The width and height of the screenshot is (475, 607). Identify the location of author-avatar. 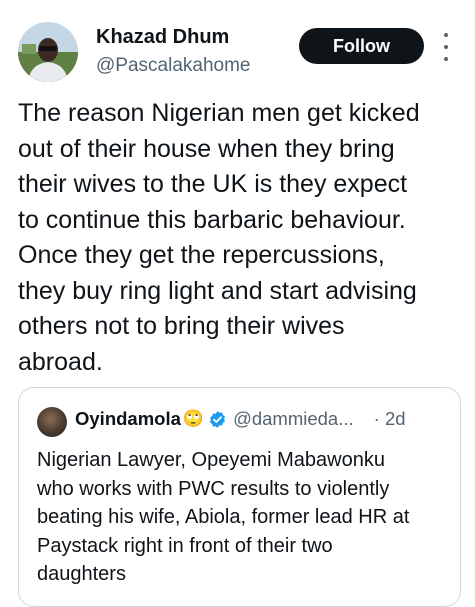
(48, 52).